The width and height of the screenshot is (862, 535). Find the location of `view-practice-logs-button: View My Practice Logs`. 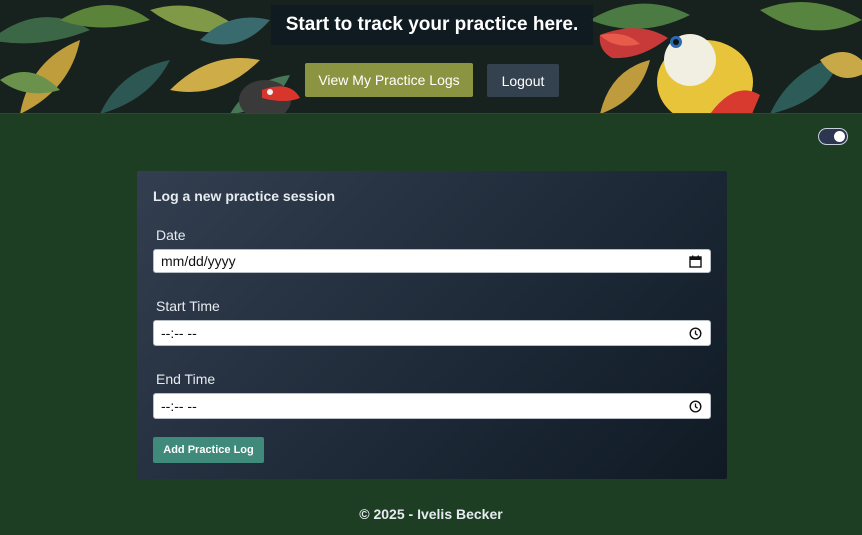

view-practice-logs-button: View My Practice Logs is located at coordinates (389, 80).